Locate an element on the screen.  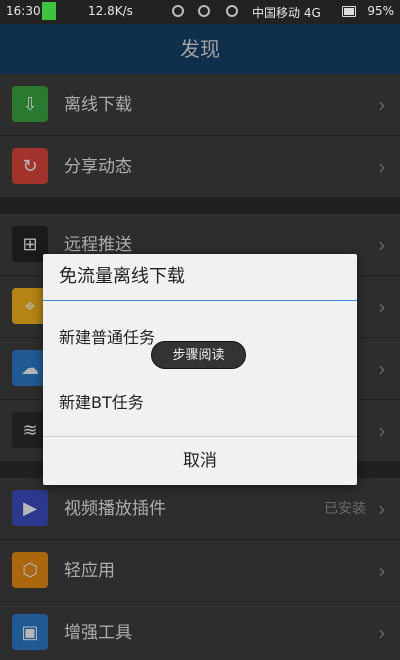
dialog-title: 免流量离线下载 is located at coordinates (122, 276).